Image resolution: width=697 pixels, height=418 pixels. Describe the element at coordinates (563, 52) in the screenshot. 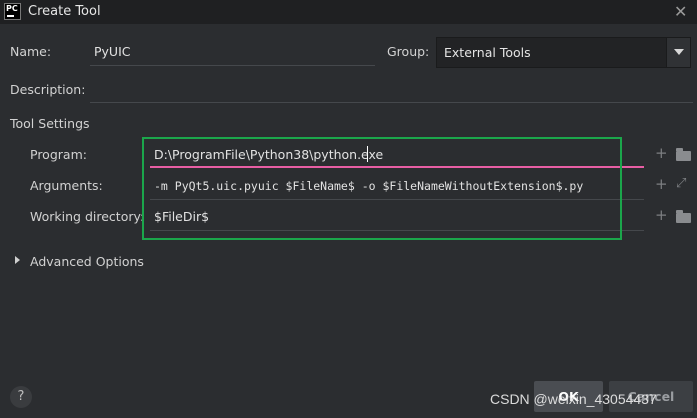

I see `group-select: External Tools` at that location.